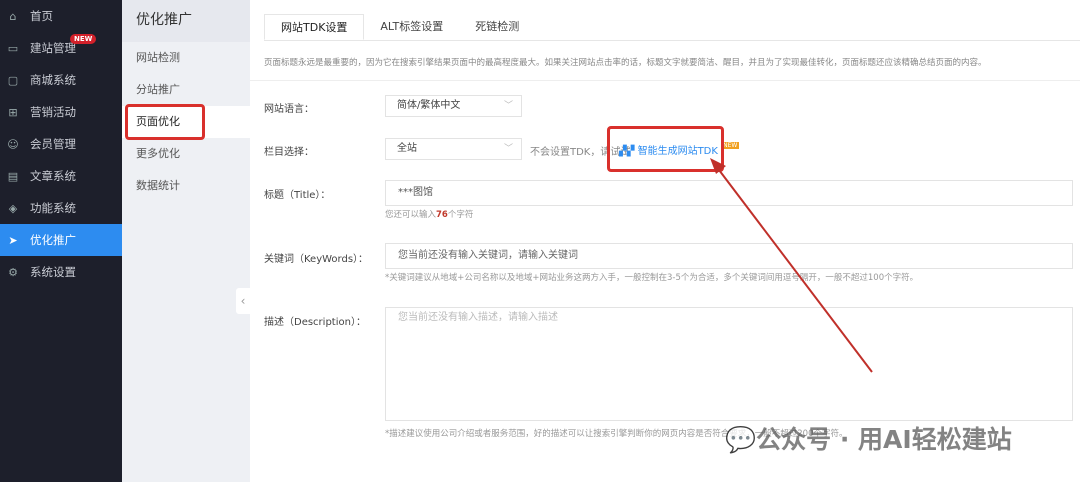 The height and width of the screenshot is (482, 1080). I want to click on annotation-arrow, so click(791, 265).